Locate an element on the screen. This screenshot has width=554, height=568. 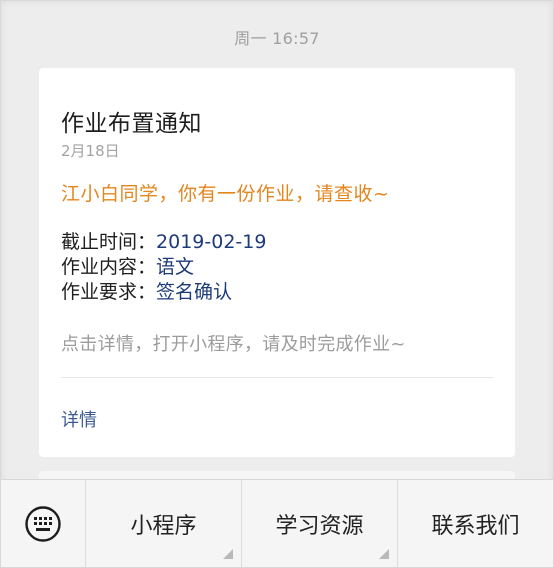
field-label-requirement: 作业要求： is located at coordinates (109, 292).